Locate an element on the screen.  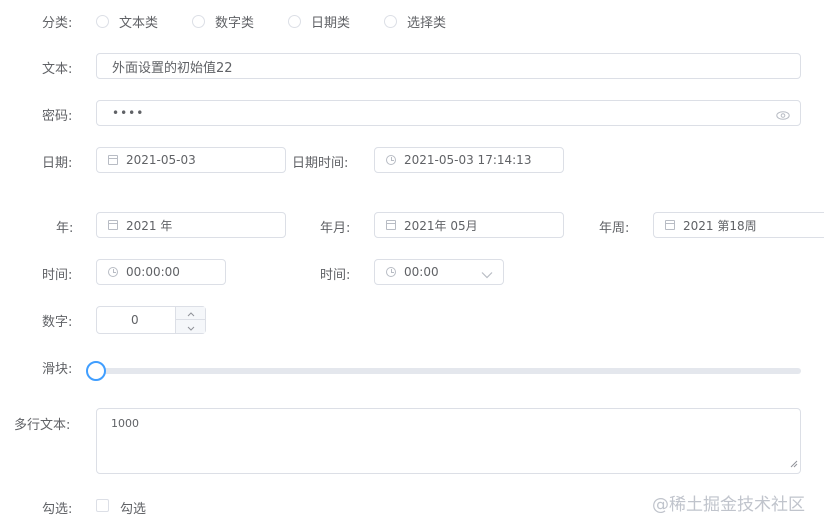
radio-label: 选择类 is located at coordinates (427, 23).